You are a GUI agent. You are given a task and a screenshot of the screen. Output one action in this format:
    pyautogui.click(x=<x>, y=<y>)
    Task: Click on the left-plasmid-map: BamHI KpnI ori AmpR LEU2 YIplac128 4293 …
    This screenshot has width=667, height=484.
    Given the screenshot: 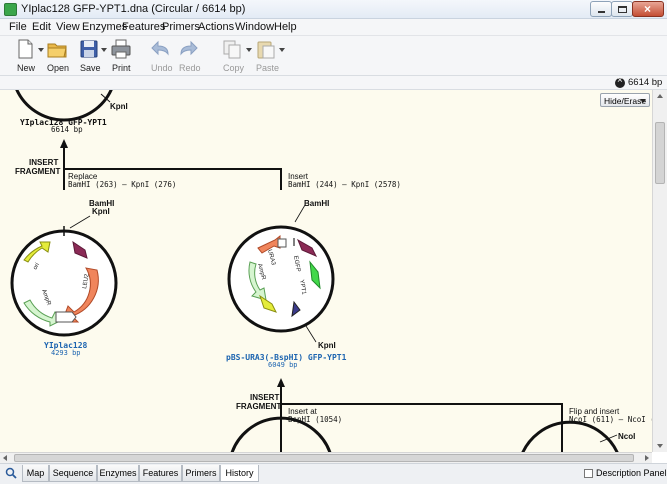 What is the action you would take?
    pyautogui.click(x=64, y=278)
    